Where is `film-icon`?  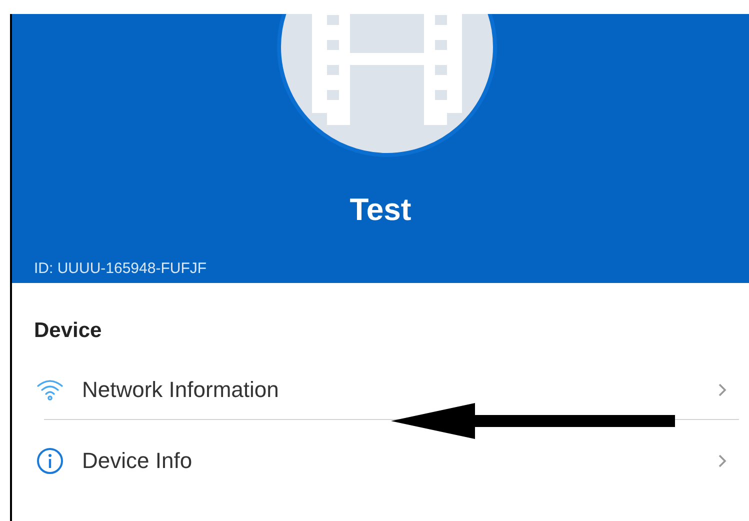 film-icon is located at coordinates (387, 69).